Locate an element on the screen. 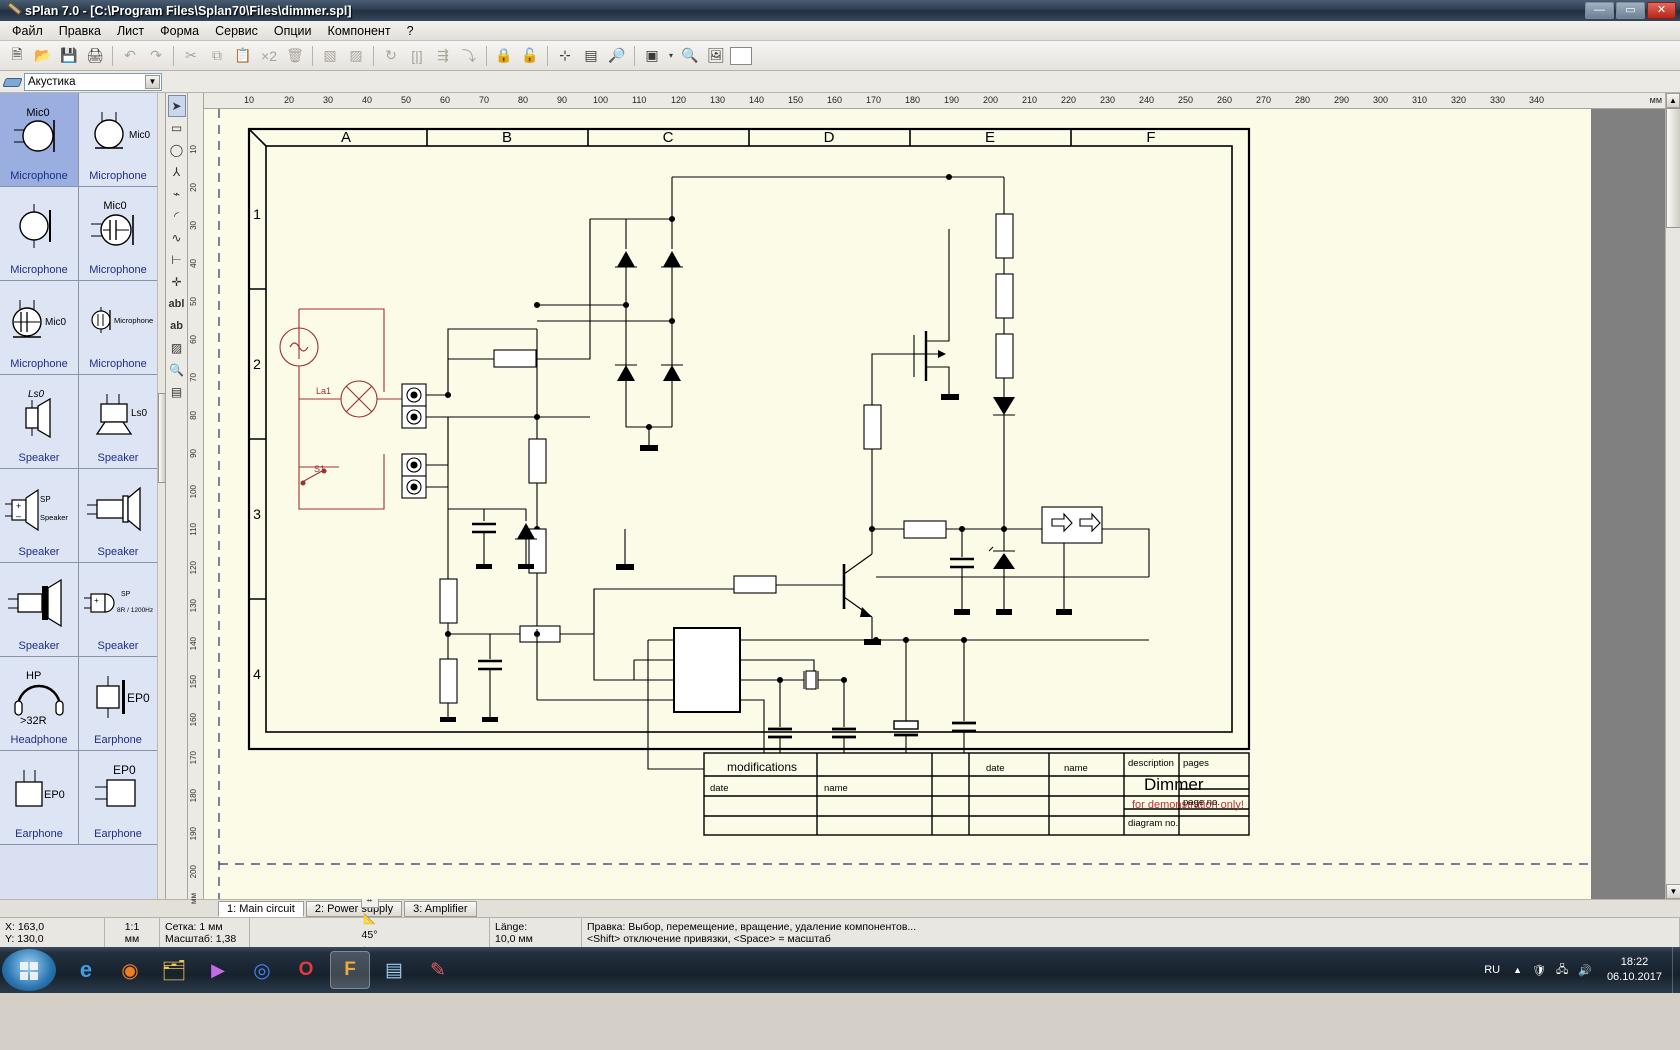  scroll-down-arrow: ▼ is located at coordinates (1673, 891).